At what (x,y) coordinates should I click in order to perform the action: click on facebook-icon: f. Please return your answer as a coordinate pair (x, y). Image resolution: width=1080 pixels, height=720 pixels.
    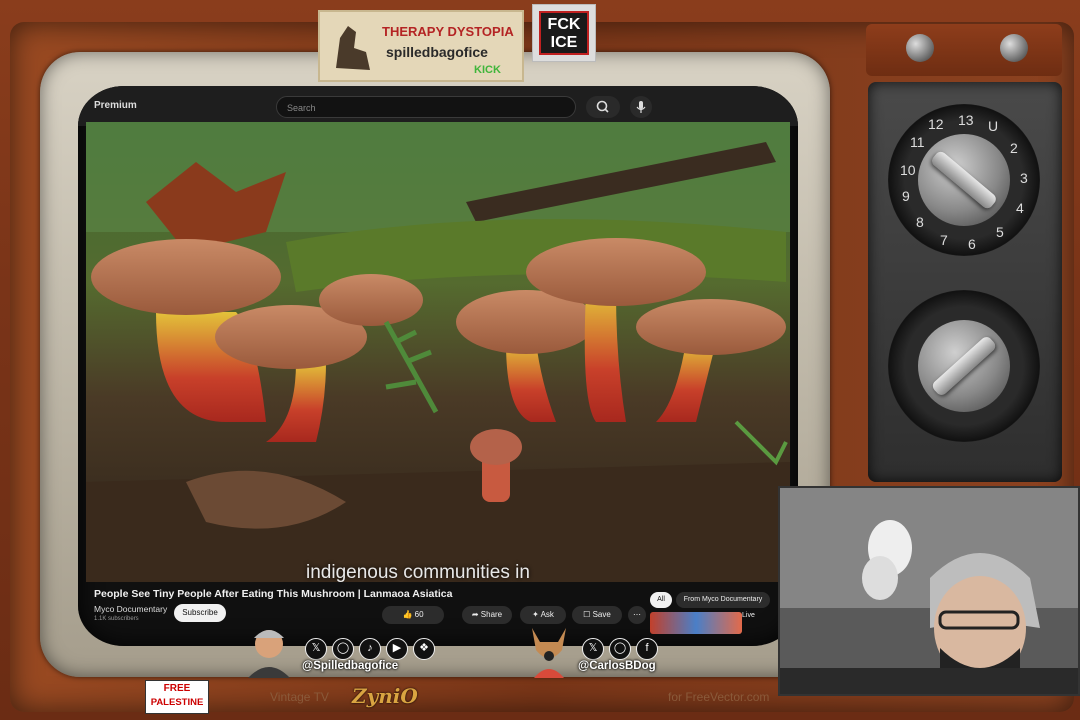
    Looking at the image, I should click on (647, 649).